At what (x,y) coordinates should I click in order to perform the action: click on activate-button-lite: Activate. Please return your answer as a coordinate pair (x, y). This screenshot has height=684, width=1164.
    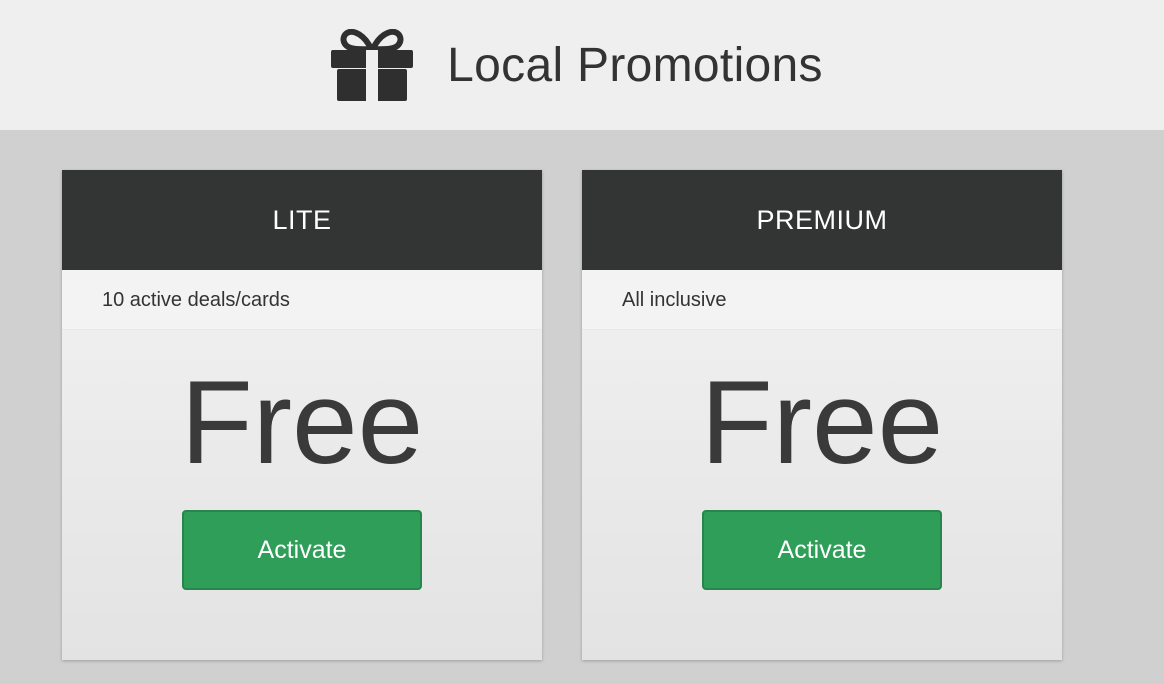
    Looking at the image, I should click on (302, 550).